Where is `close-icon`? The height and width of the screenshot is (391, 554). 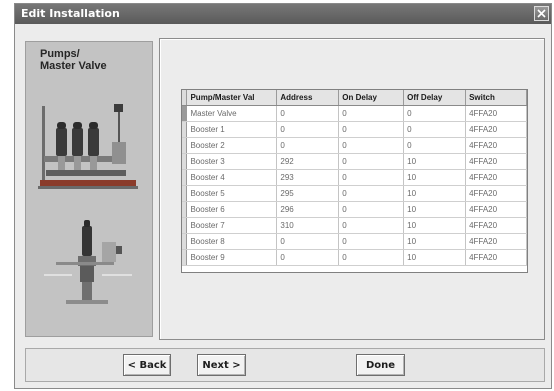
close-icon is located at coordinates (541, 13).